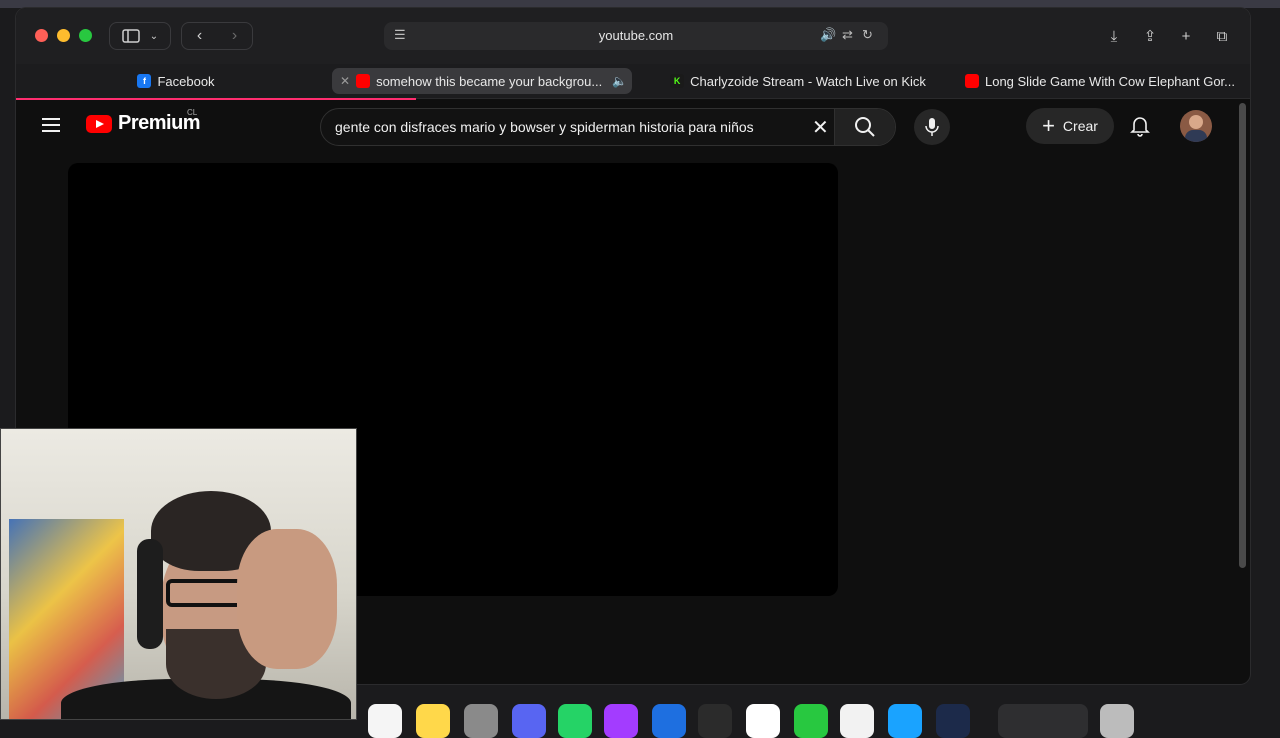 The image size is (1280, 738). I want to click on create-button: + Crear, so click(1070, 126).